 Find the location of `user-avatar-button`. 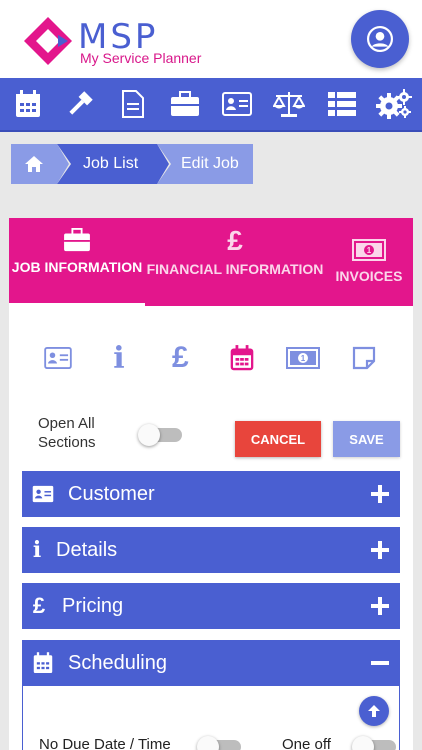

user-avatar-button is located at coordinates (380, 39).